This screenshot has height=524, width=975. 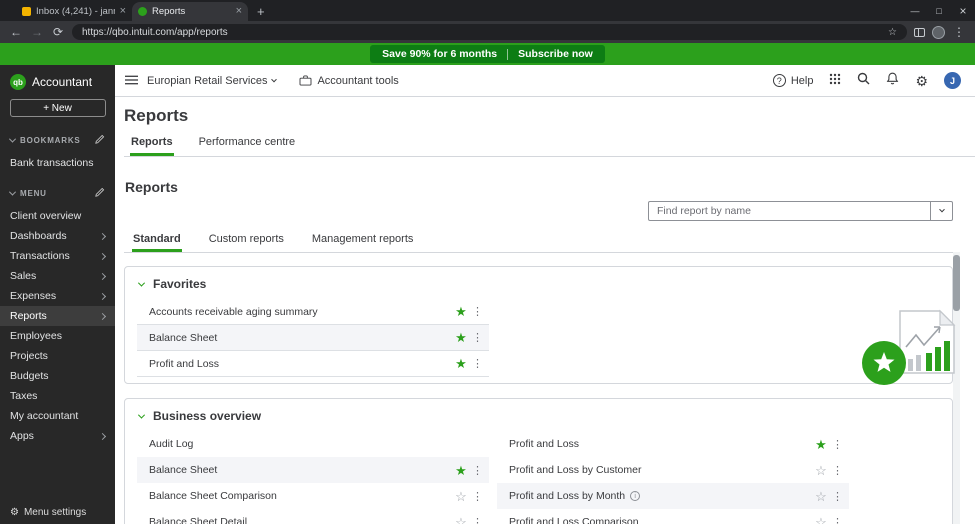 I want to click on apps-grid-icon, so click(x=835, y=81).